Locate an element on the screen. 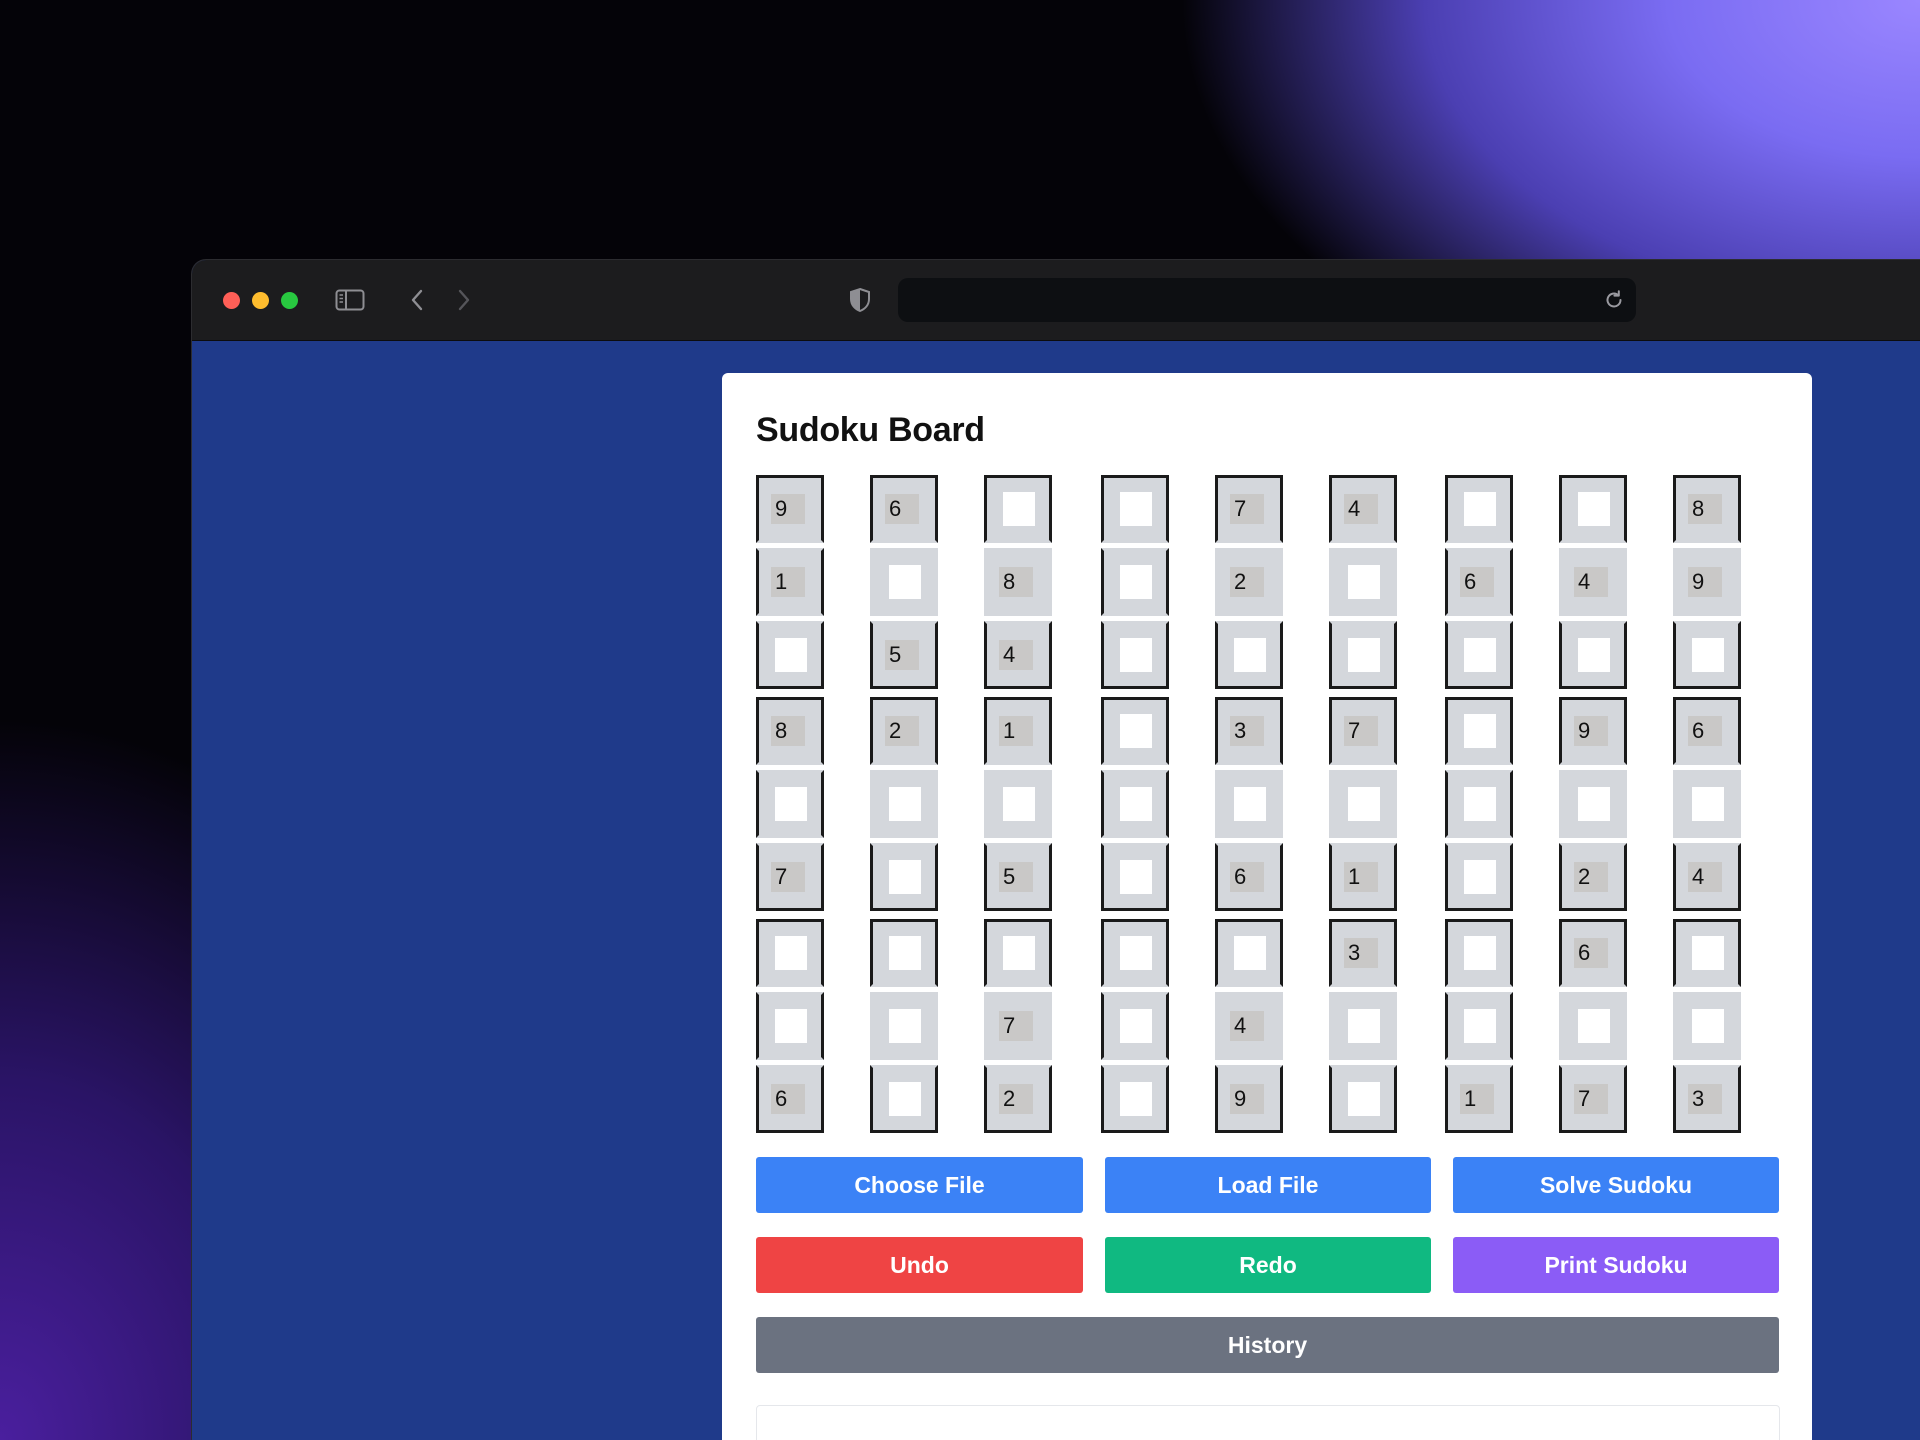 Image resolution: width=1920 pixels, height=1440 pixels. cell-value: 4 is located at coordinates (1361, 509).